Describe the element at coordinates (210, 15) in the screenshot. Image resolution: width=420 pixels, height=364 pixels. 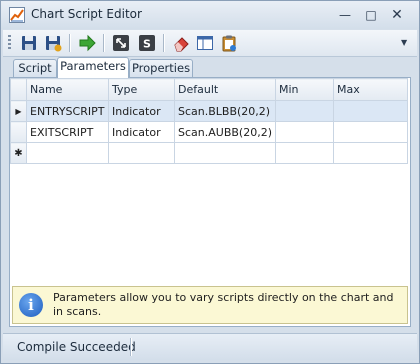
I see `title-bar: Chart Script Editor — □ ✕` at that location.